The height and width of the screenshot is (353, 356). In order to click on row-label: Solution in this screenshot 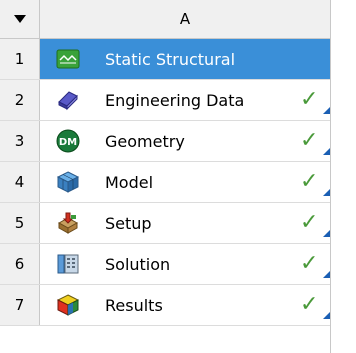, I will do `click(138, 264)`.